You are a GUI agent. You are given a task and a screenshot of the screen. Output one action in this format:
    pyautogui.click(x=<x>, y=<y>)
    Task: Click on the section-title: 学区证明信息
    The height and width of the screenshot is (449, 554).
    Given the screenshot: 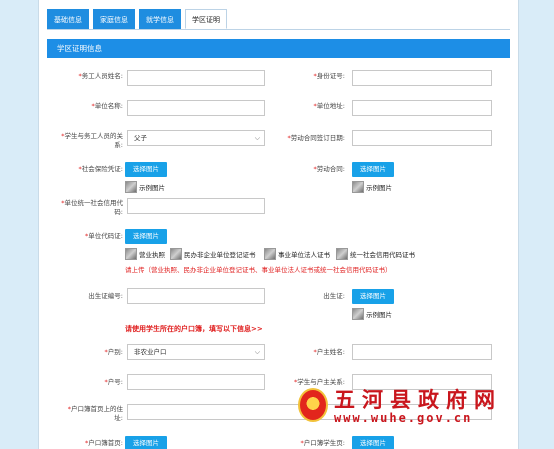 What is the action you would take?
    pyautogui.click(x=278, y=48)
    